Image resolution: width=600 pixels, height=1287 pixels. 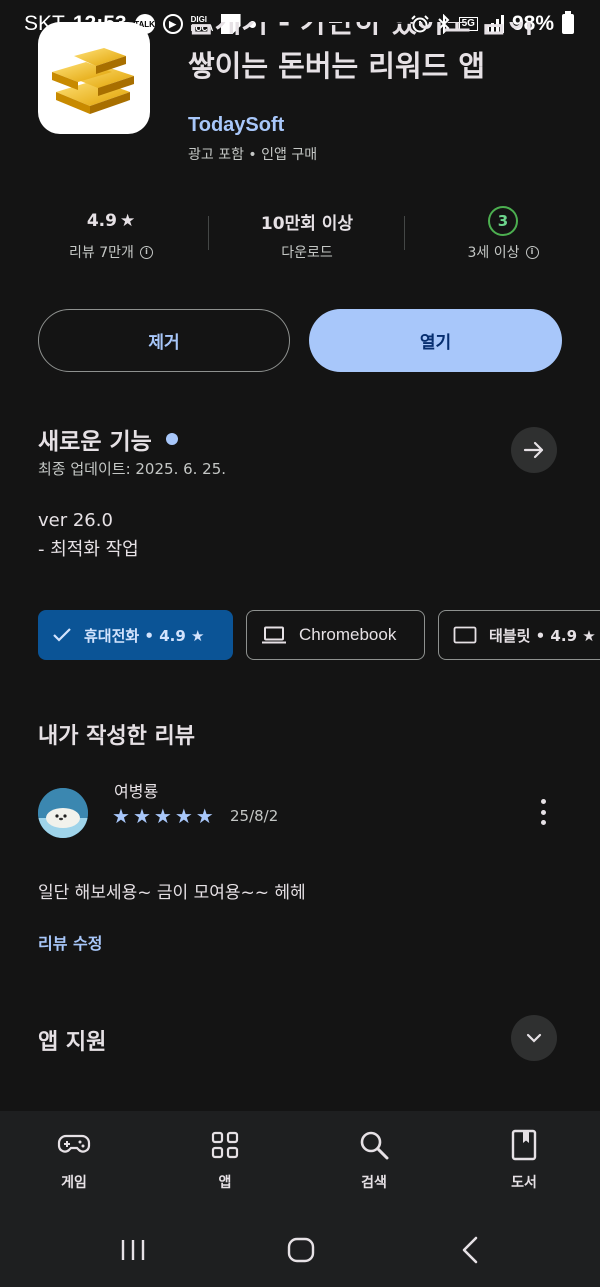 I want to click on review-more-options-icon, so click(x=543, y=812).